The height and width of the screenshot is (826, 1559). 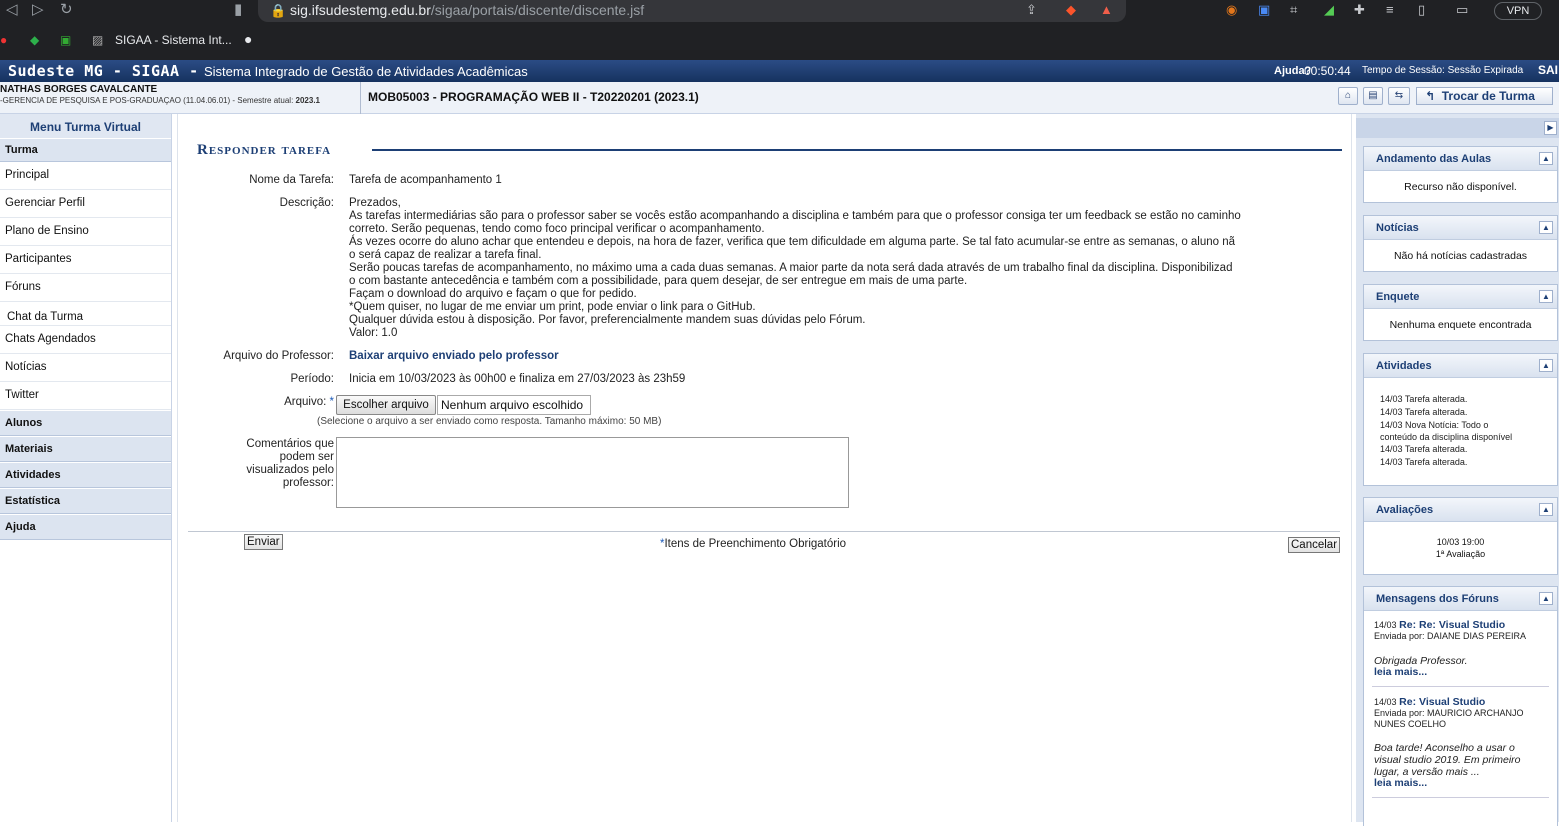 What do you see at coordinates (85, 423) in the screenshot?
I see `menu-section-alunos: Alunos` at bounding box center [85, 423].